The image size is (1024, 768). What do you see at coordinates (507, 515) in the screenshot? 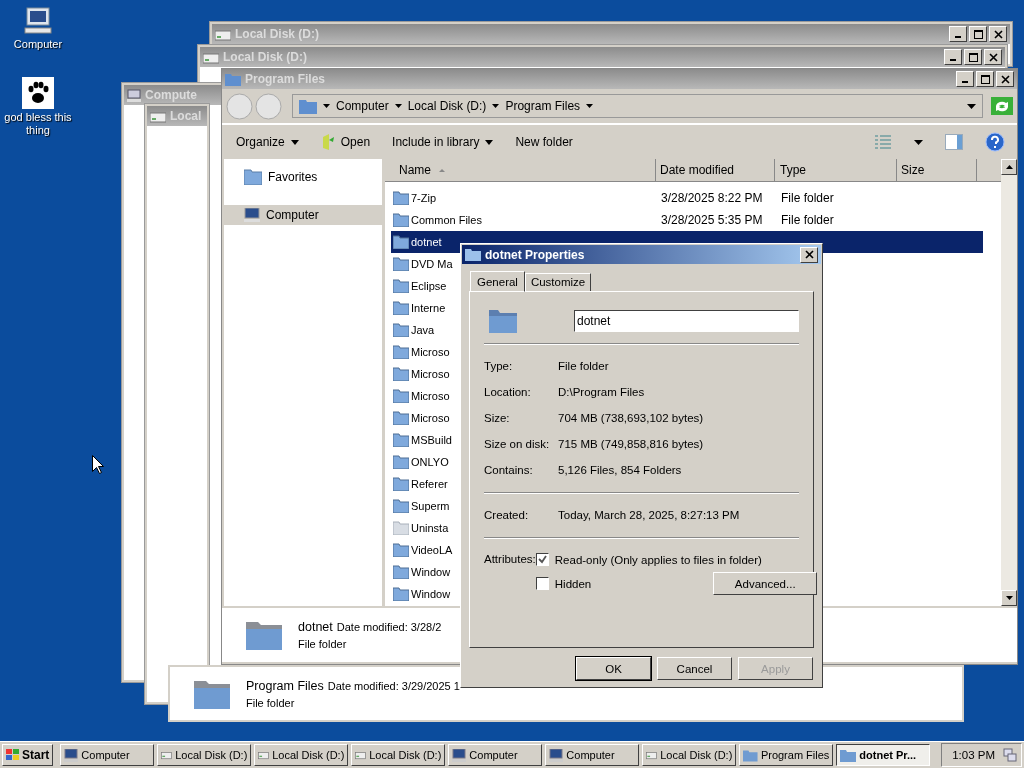
I see `property-label: Created:` at bounding box center [507, 515].